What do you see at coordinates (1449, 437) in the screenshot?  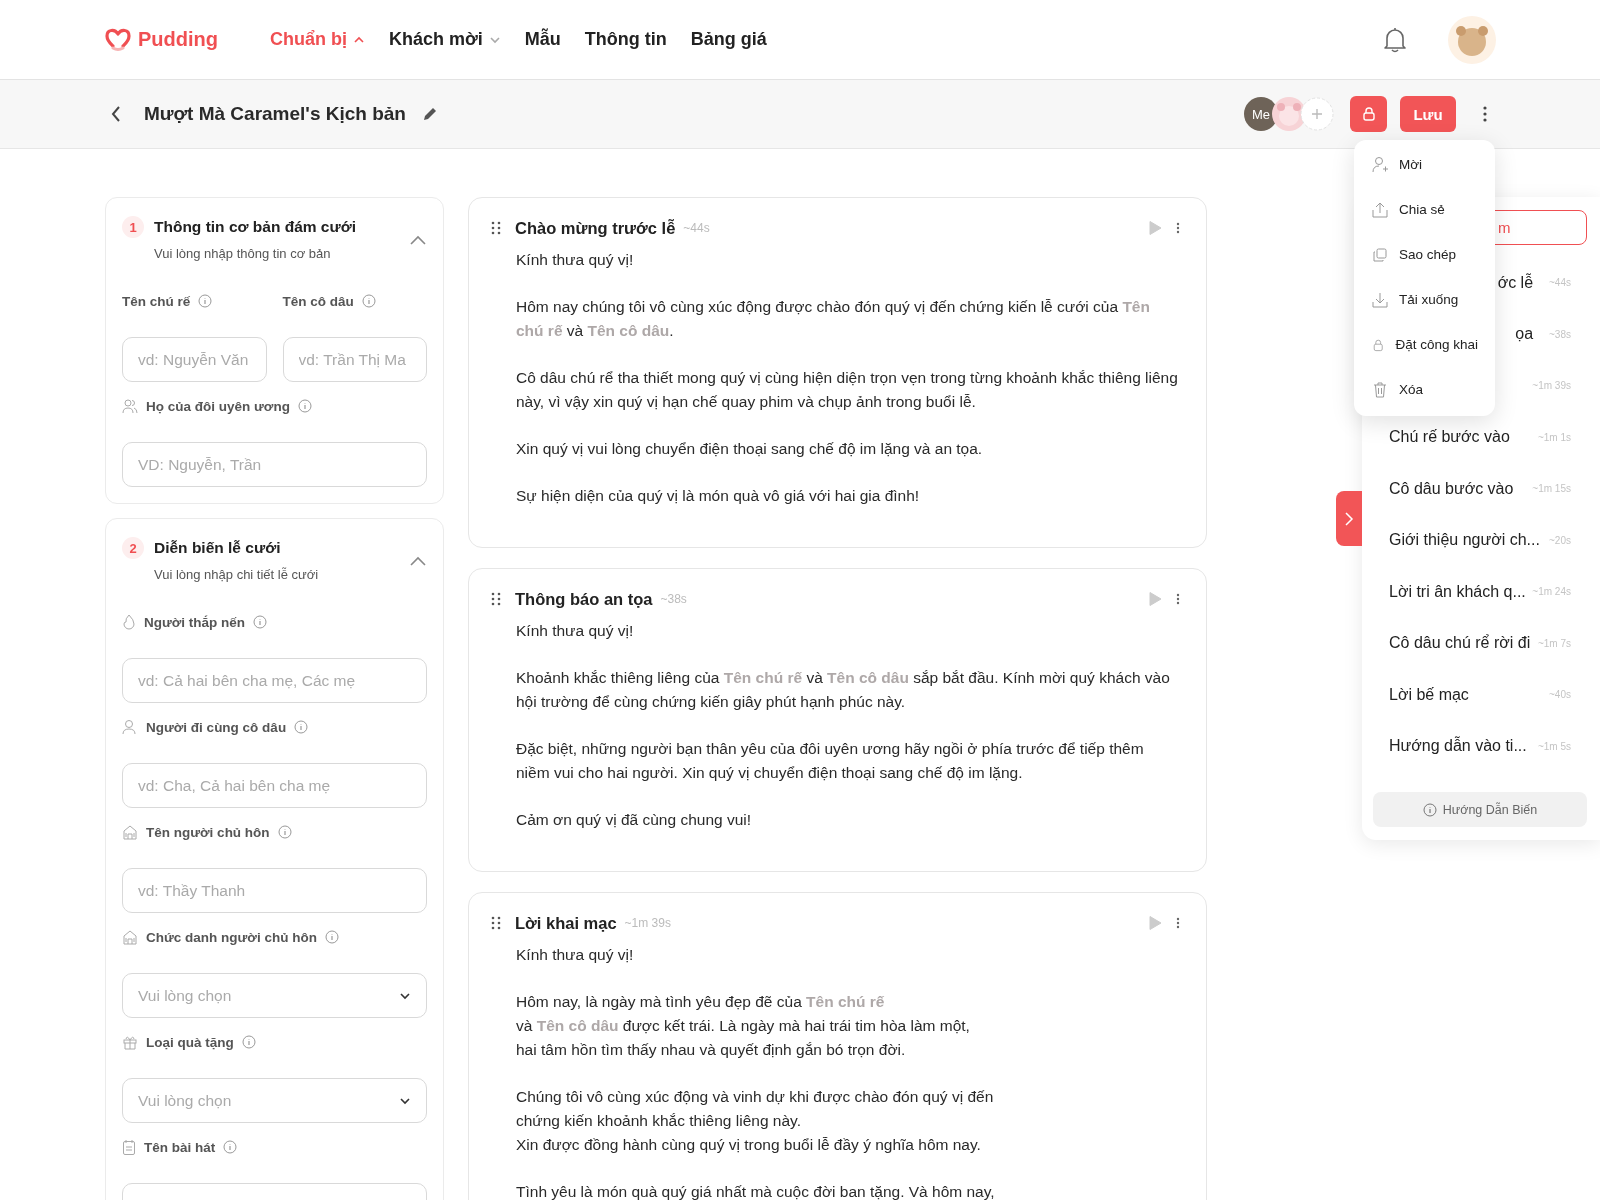 I see `outline-item: Chú rế bước vào` at bounding box center [1449, 437].